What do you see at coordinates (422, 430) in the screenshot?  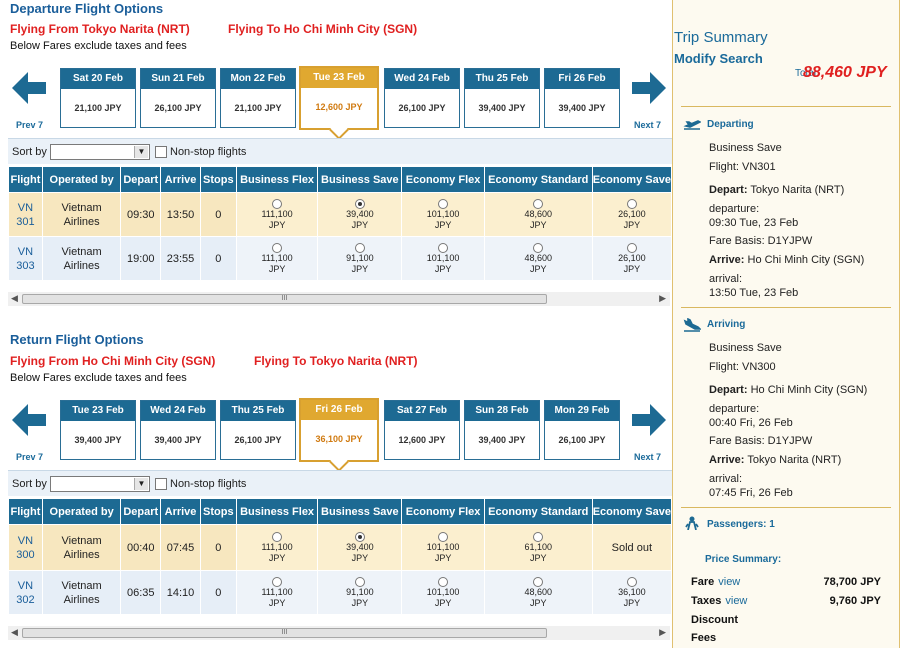 I see `return-date-tab: Sat 27 Feb 12,600 JPY` at bounding box center [422, 430].